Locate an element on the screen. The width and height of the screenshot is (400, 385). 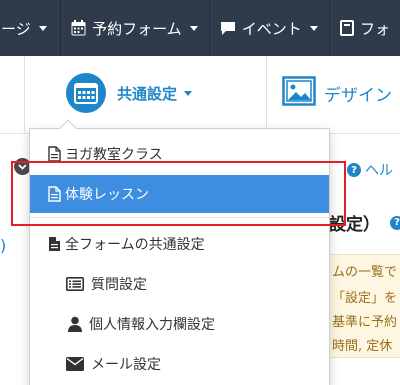
dropdown-divider is located at coordinates (179, 217).